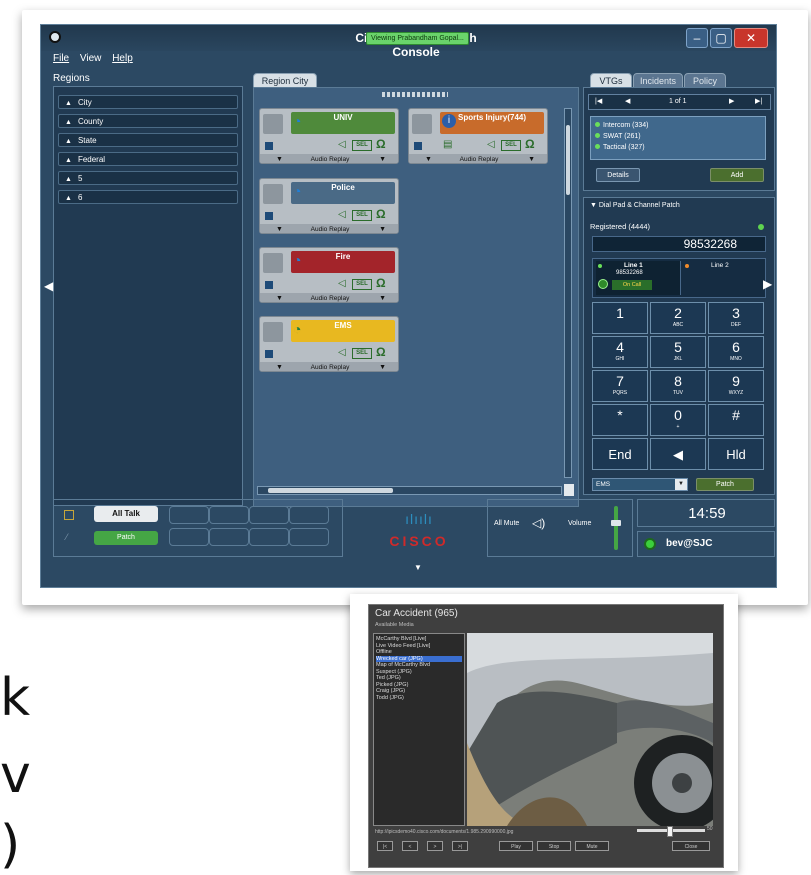 Image resolution: width=811 pixels, height=875 pixels. What do you see at coordinates (751, 38) in the screenshot?
I see `close-button: ✕` at bounding box center [751, 38].